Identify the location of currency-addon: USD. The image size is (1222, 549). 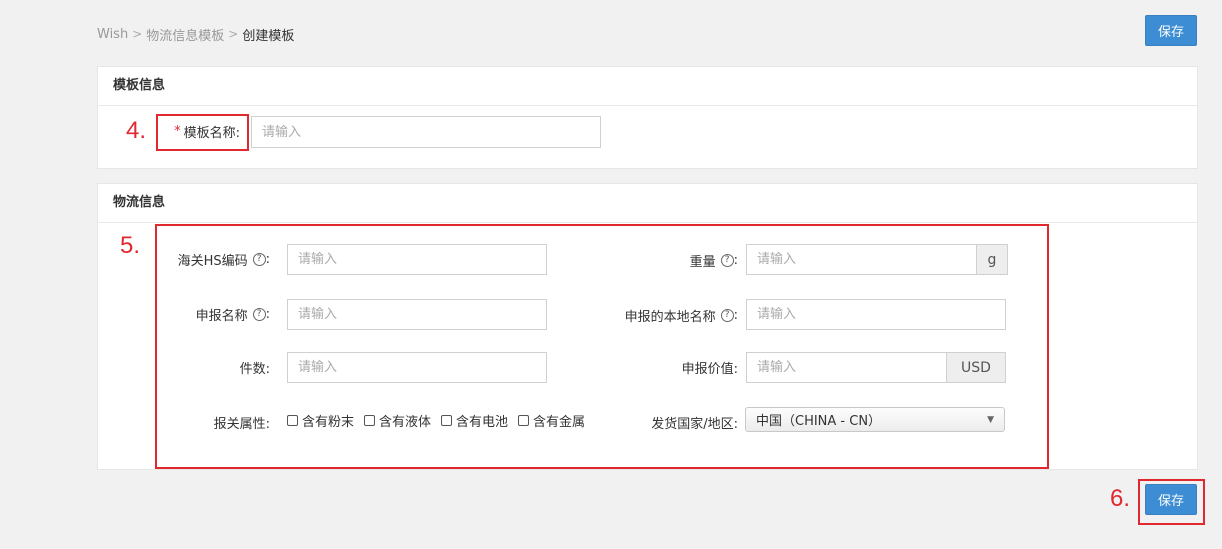
(976, 367).